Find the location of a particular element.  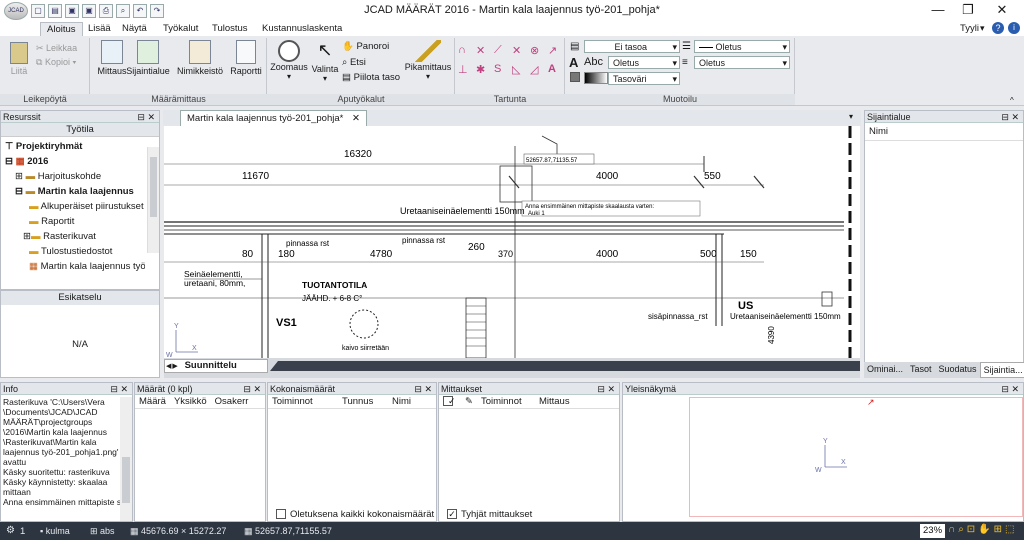

snap-intersection-icon: ✕ is located at coordinates (483, 50).